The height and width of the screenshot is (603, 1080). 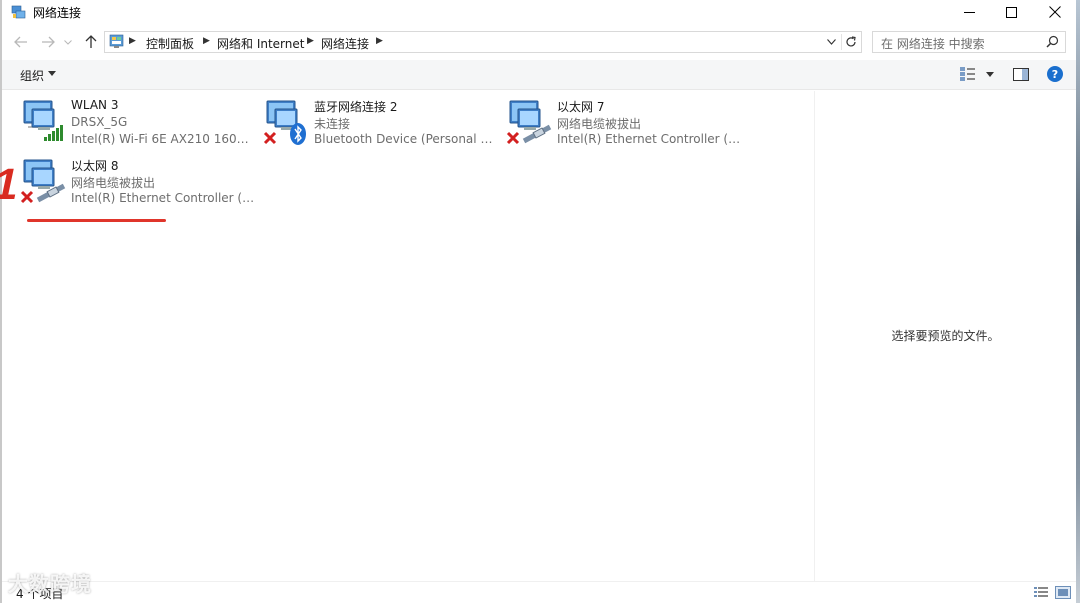 I want to click on connection-name: 以太网 7, so click(x=581, y=107).